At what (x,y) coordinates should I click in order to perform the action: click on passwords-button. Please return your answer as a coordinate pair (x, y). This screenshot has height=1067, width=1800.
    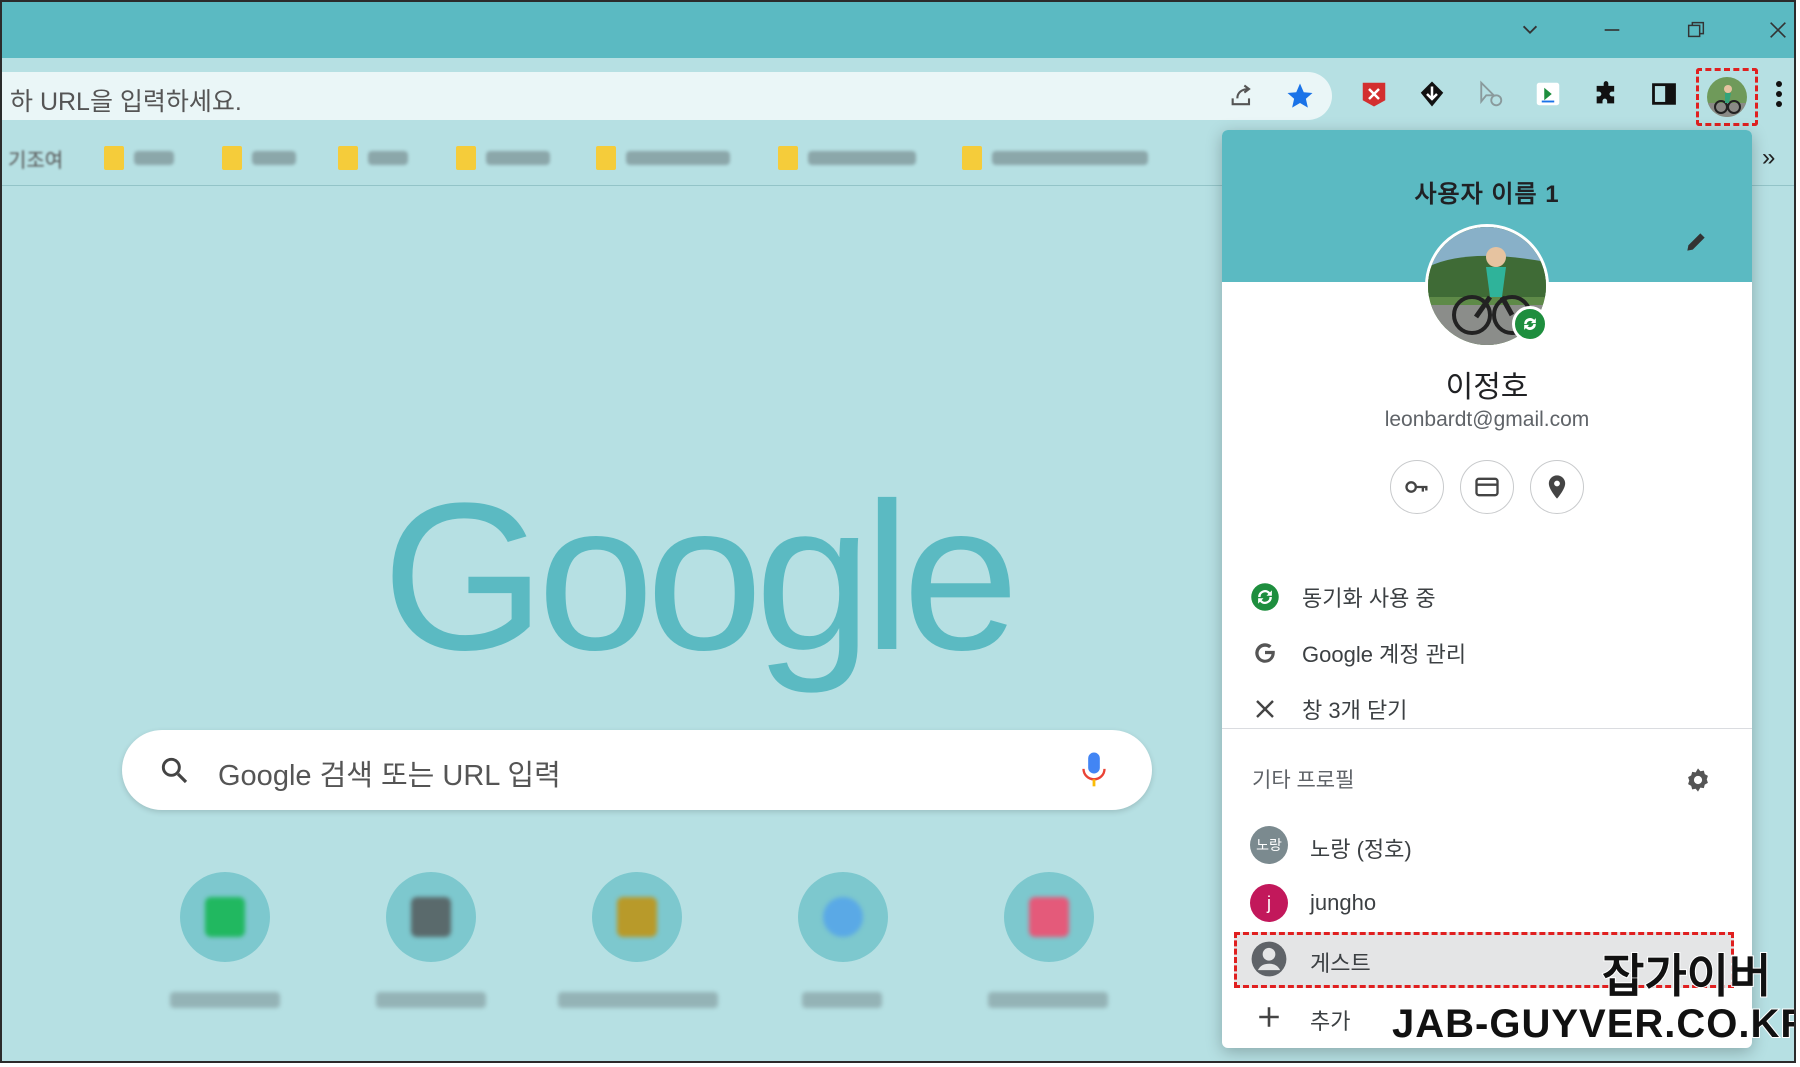
    Looking at the image, I should click on (1417, 487).